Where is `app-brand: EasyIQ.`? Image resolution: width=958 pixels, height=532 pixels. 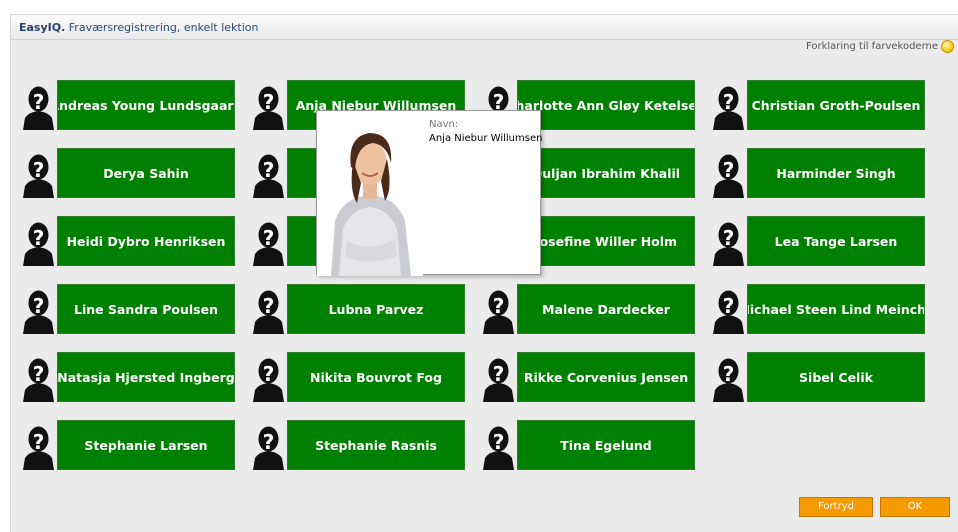 app-brand: EasyIQ. is located at coordinates (42, 27).